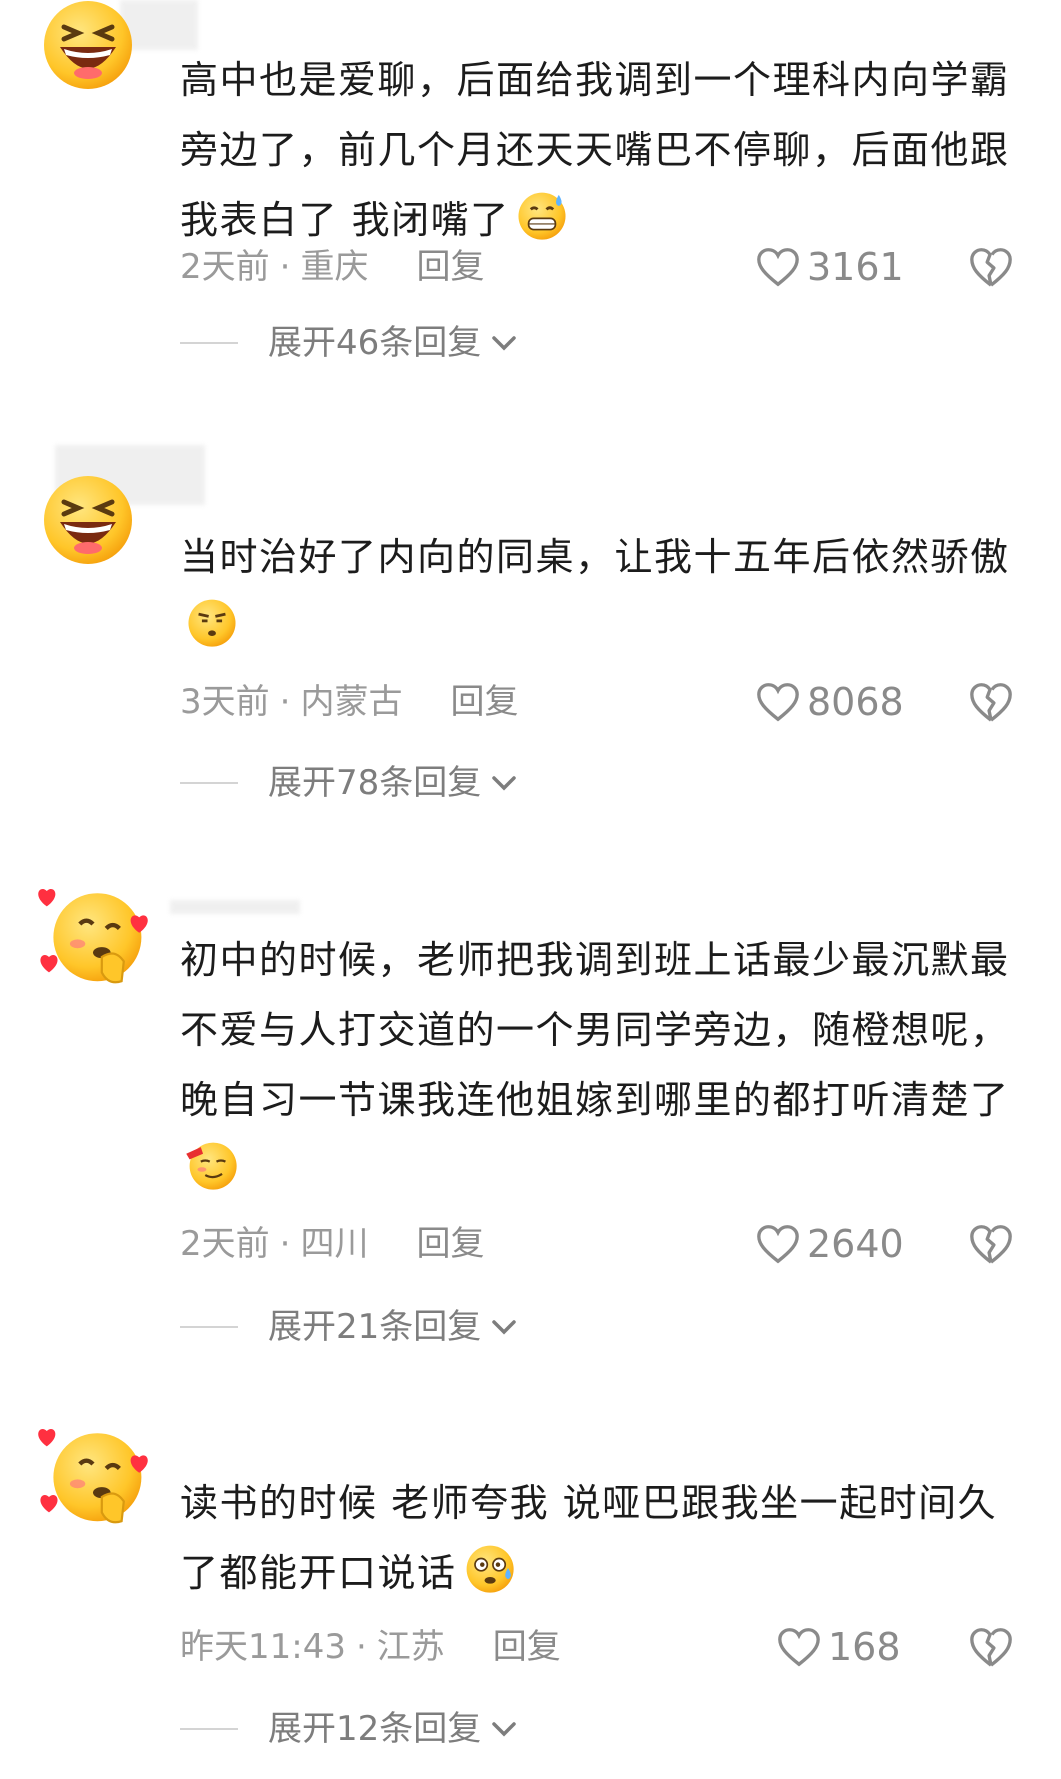 The image size is (1061, 1779). What do you see at coordinates (349, 783) in the screenshot?
I see `expand-replies-button: 展开78条回复` at bounding box center [349, 783].